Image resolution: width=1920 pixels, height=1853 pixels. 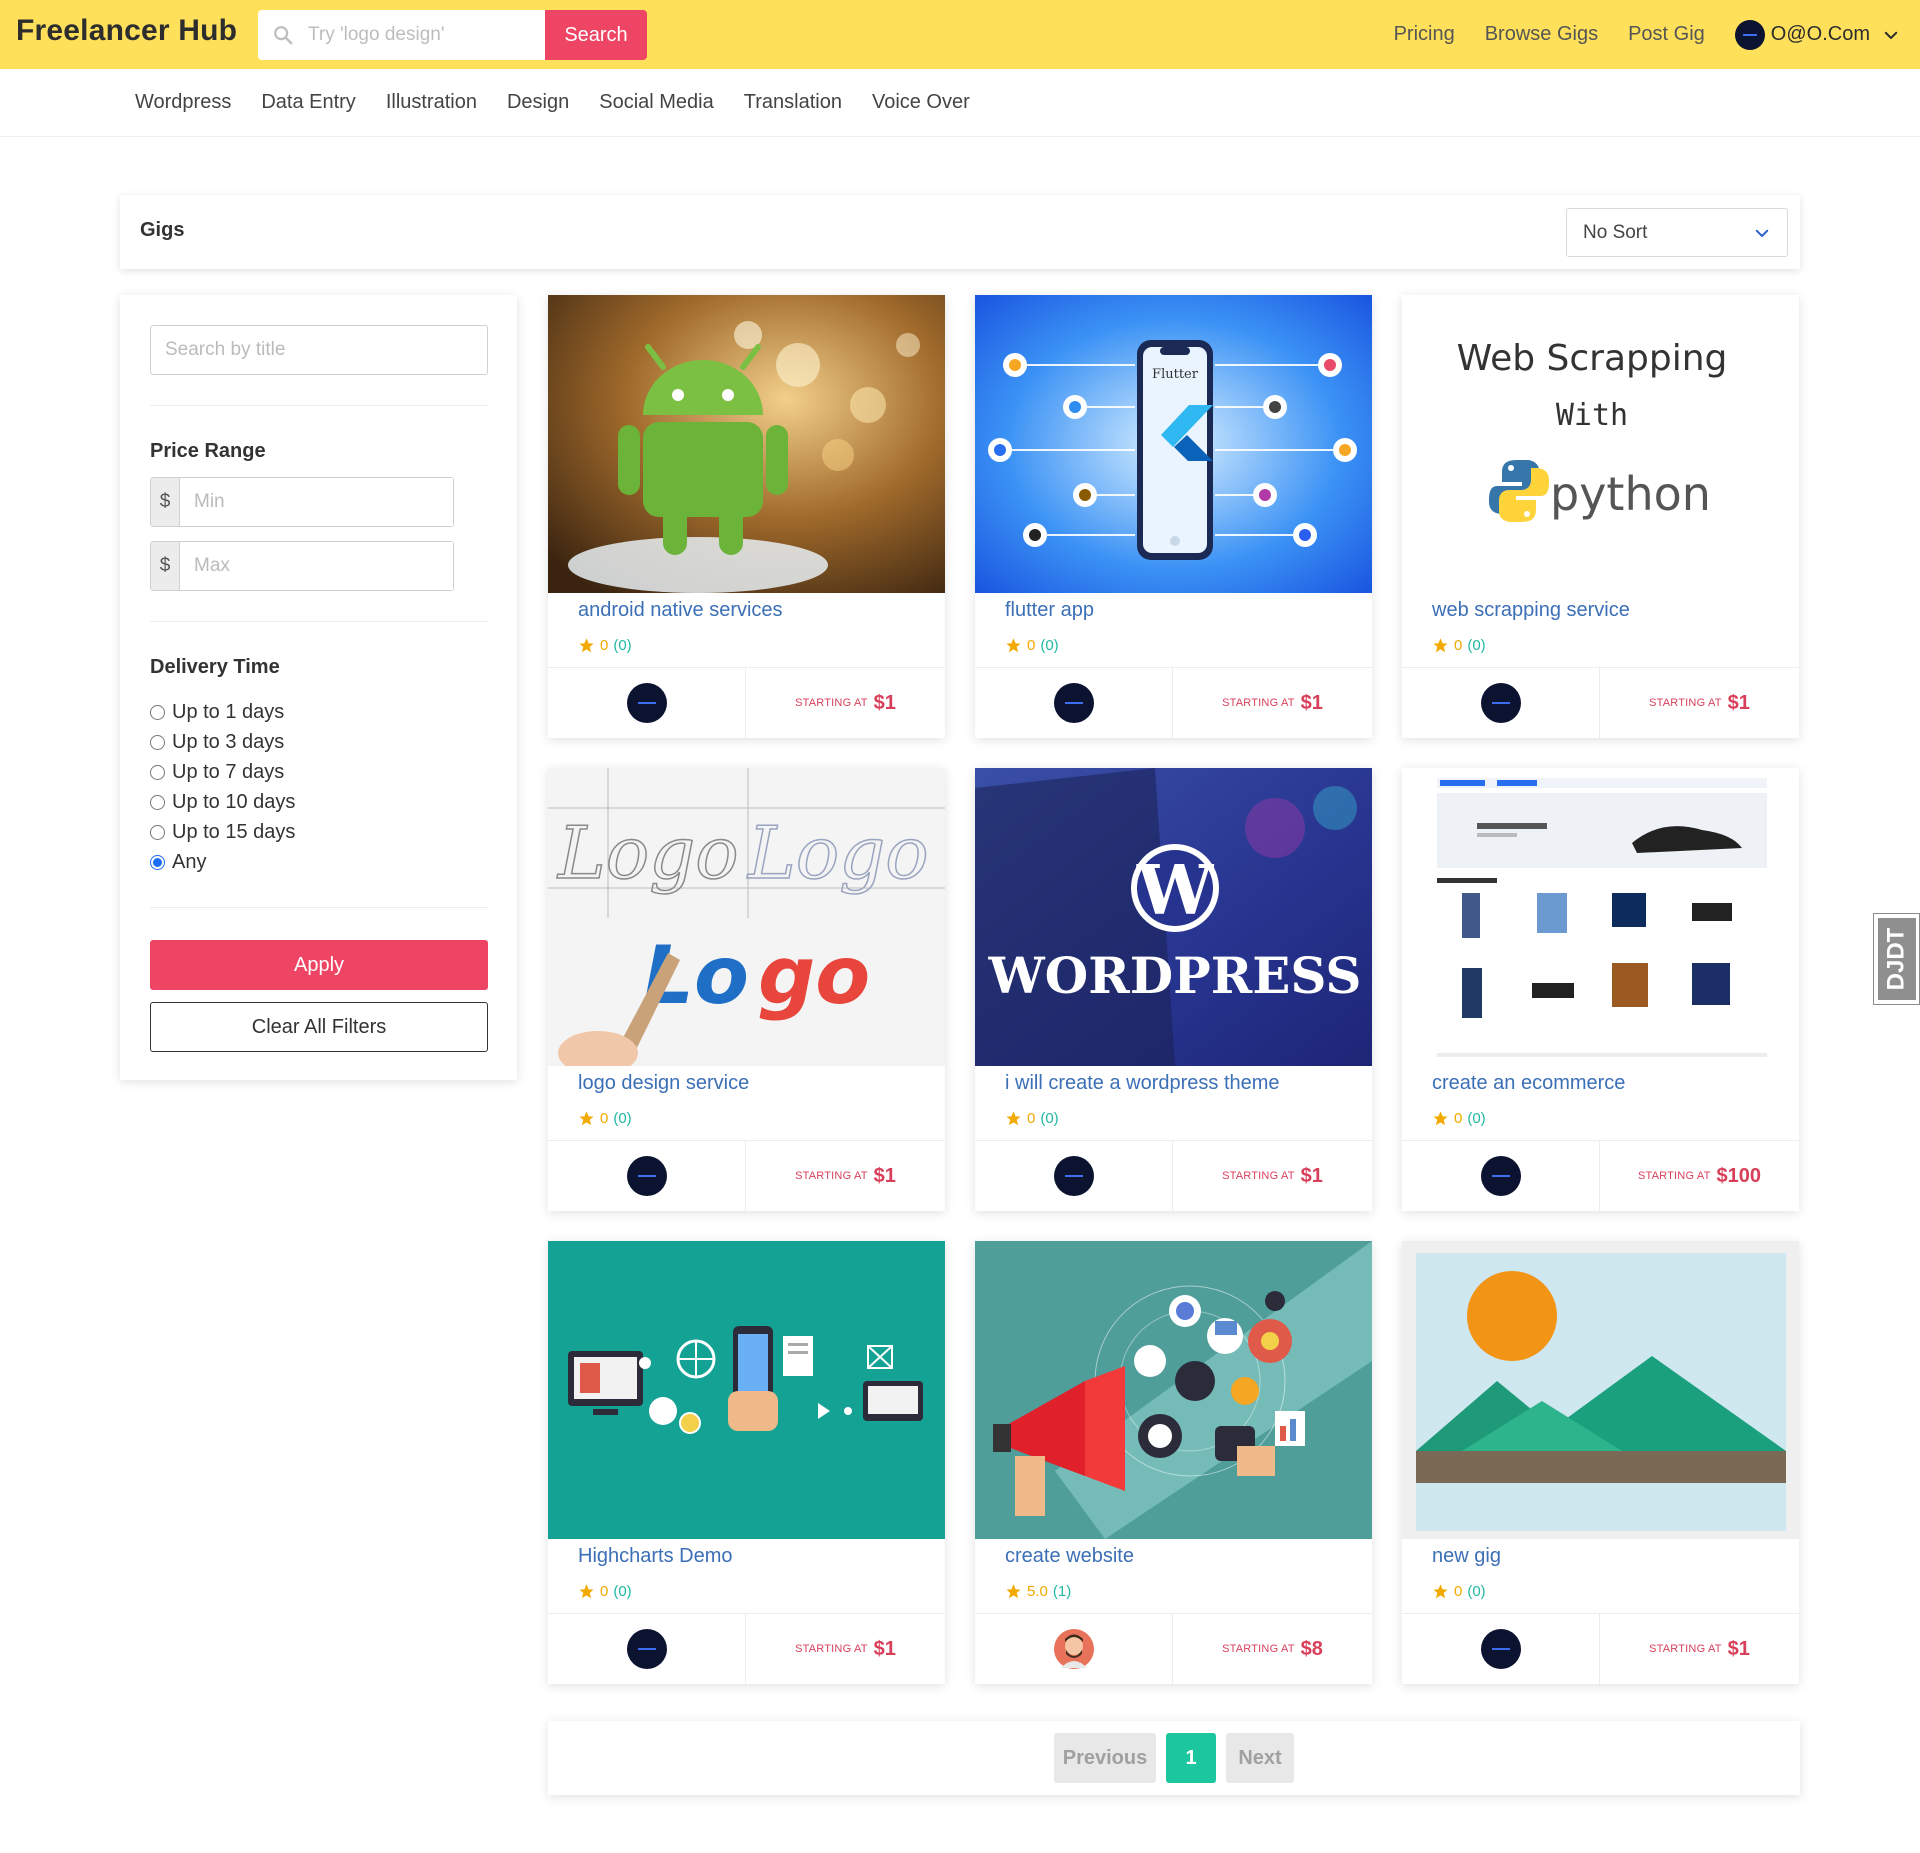 I want to click on brand-logo: Freelancer Hub, so click(x=126, y=31).